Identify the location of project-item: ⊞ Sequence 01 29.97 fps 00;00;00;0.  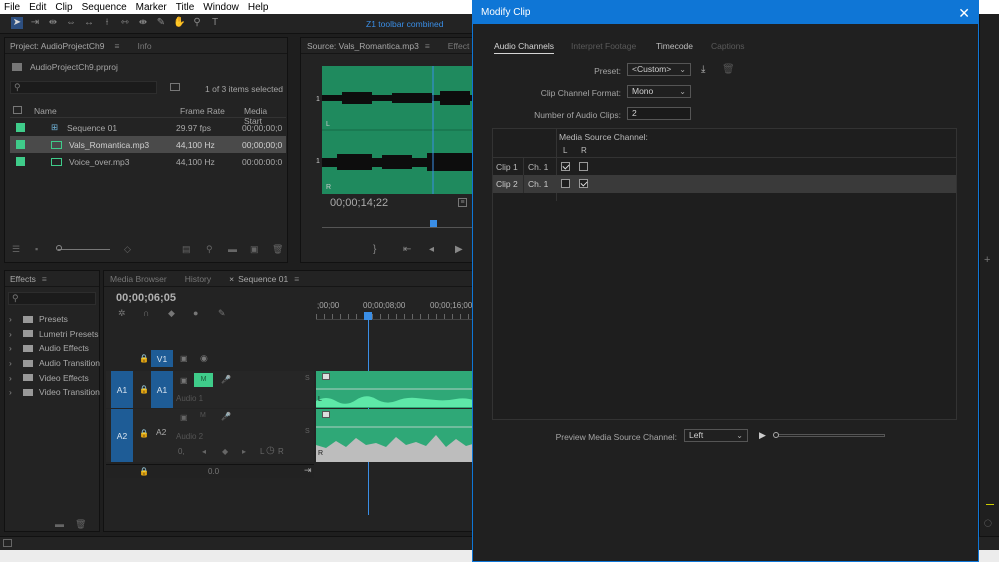
(148, 127).